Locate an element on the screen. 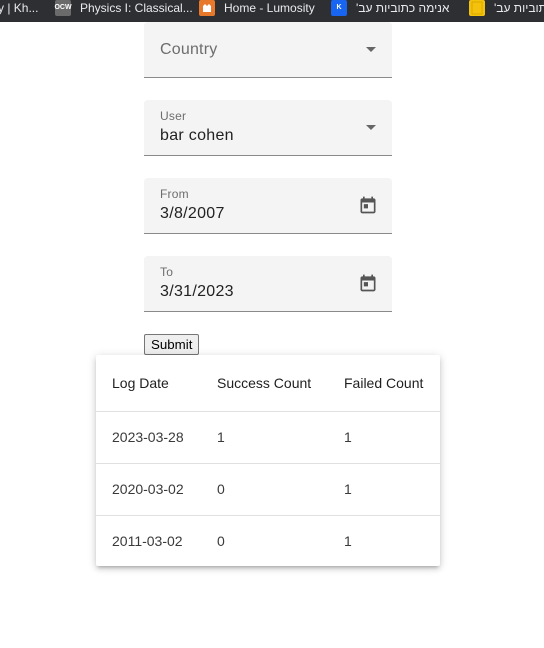 Image resolution: width=544 pixels, height=648 pixels. column-header-log-date: Log Date is located at coordinates (156, 383).